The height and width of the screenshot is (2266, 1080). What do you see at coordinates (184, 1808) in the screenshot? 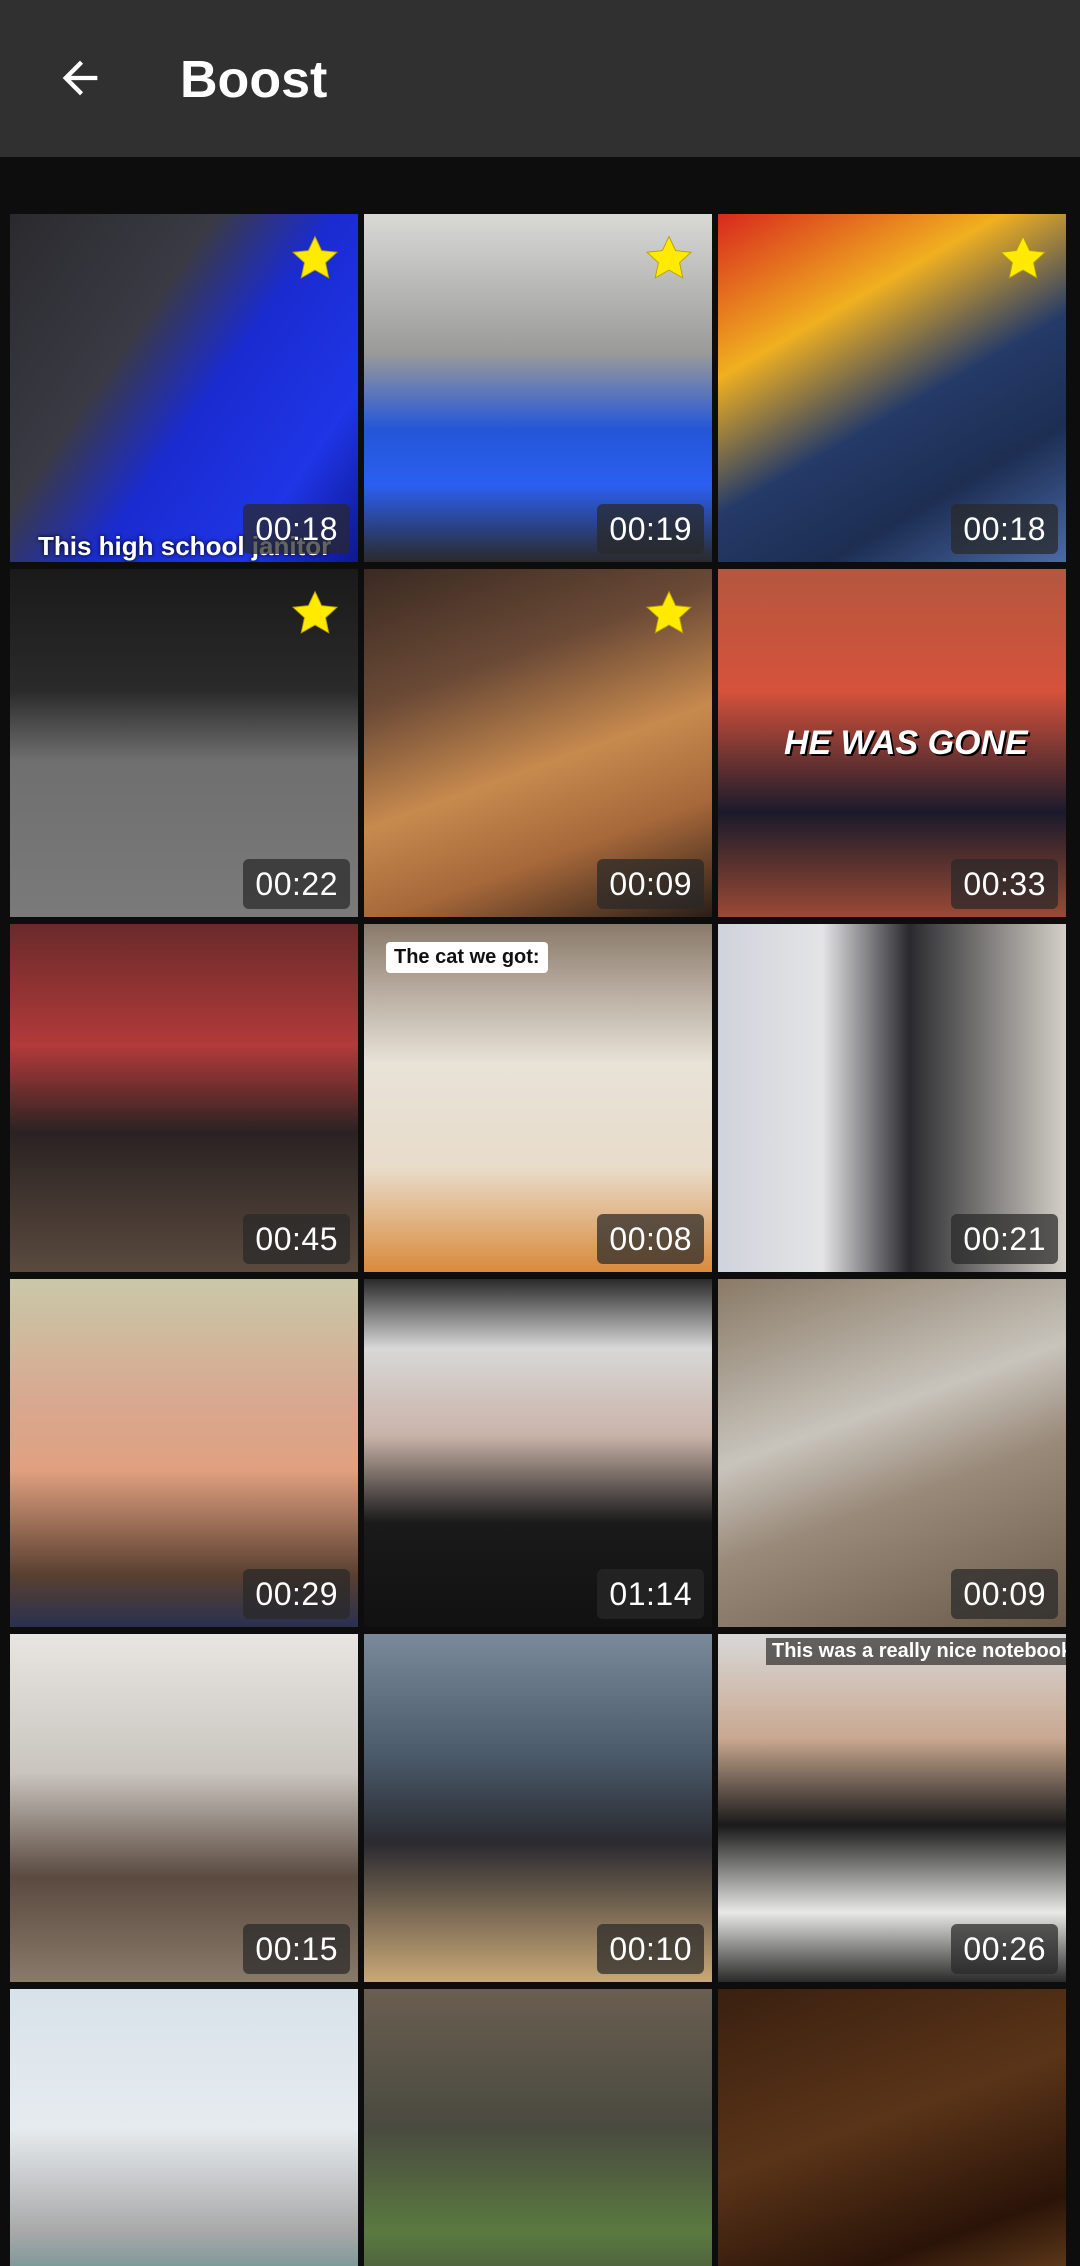
I see `video-tile: 00:15` at bounding box center [184, 1808].